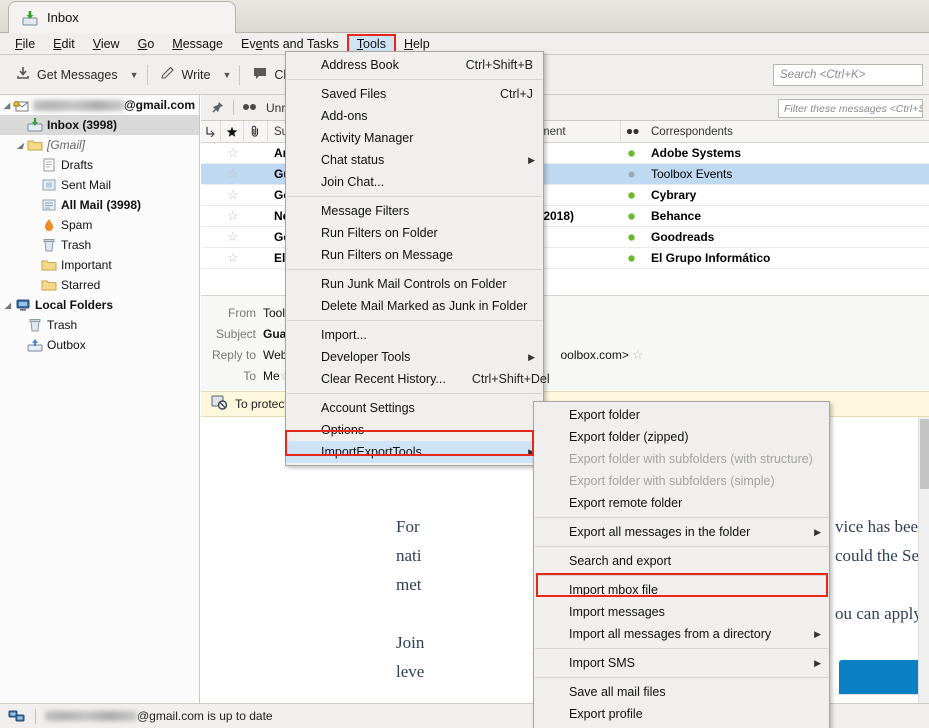 This screenshot has width=929, height=728. Describe the element at coordinates (66, 74) in the screenshot. I see `get-messages-button: Get Messages` at that location.